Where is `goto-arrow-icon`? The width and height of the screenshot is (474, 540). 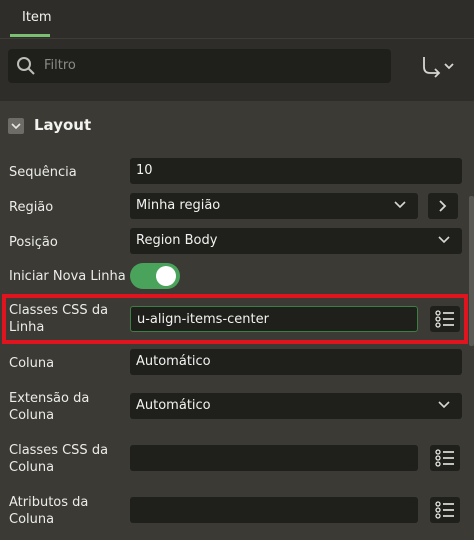 goto-arrow-icon is located at coordinates (438, 67).